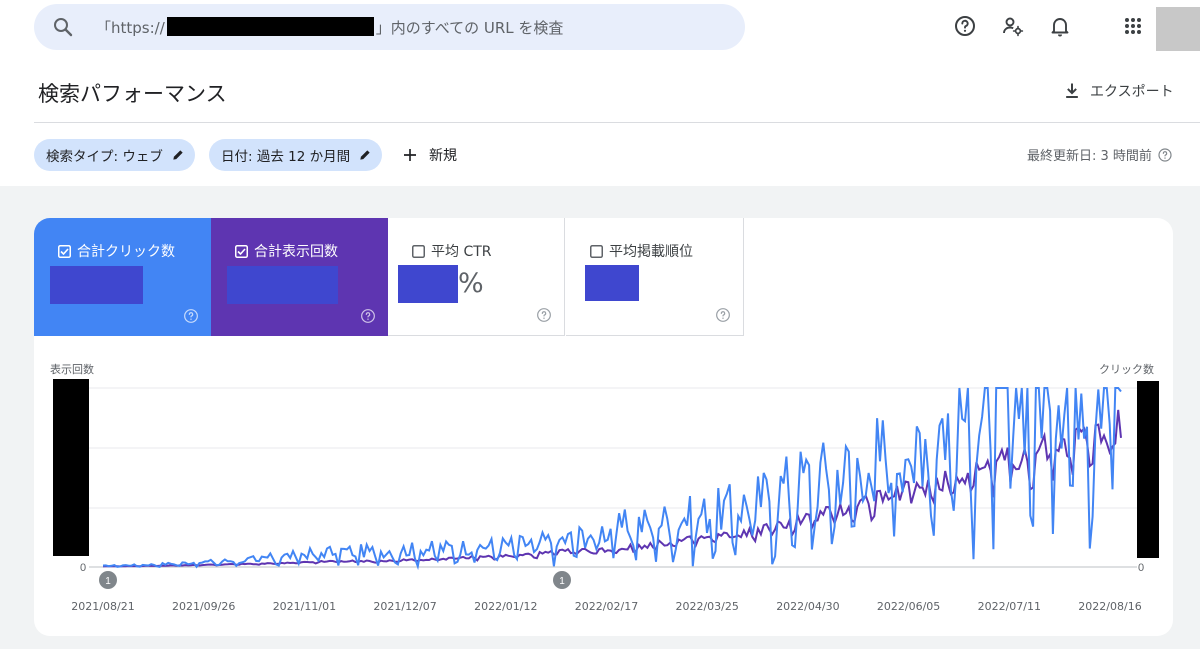 This screenshot has height=649, width=1200. What do you see at coordinates (651, 252) in the screenshot?
I see `metric-label: 平均掲載順位` at bounding box center [651, 252].